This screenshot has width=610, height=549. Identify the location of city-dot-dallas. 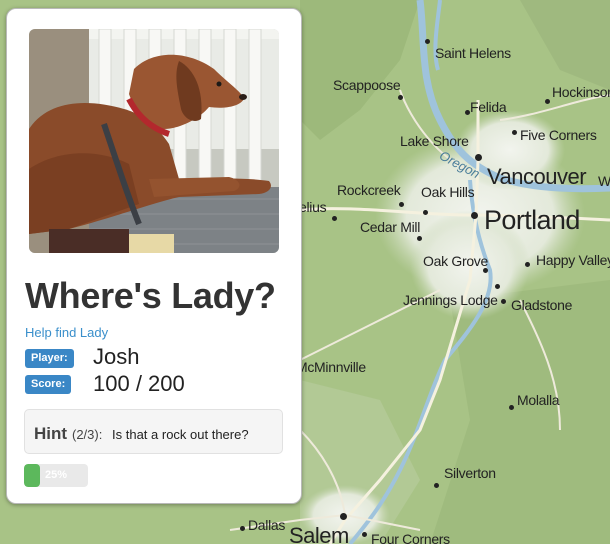
(242, 528).